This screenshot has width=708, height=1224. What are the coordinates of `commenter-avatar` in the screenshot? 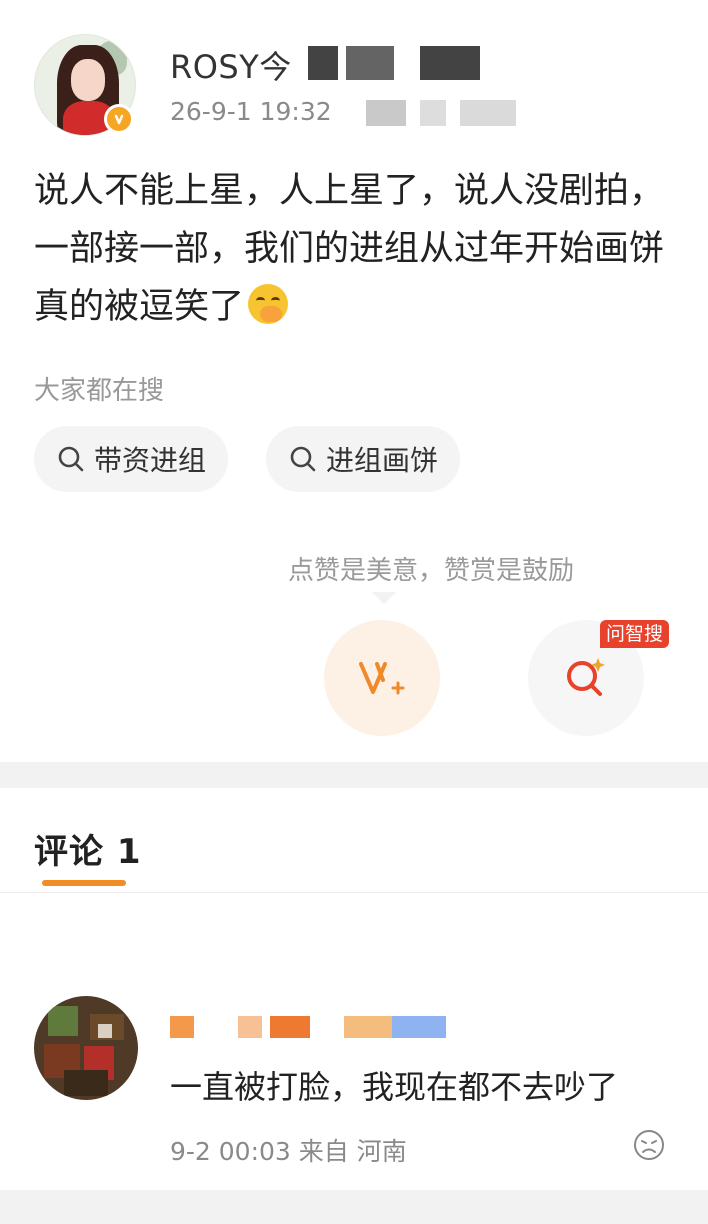 It's located at (86, 1048).